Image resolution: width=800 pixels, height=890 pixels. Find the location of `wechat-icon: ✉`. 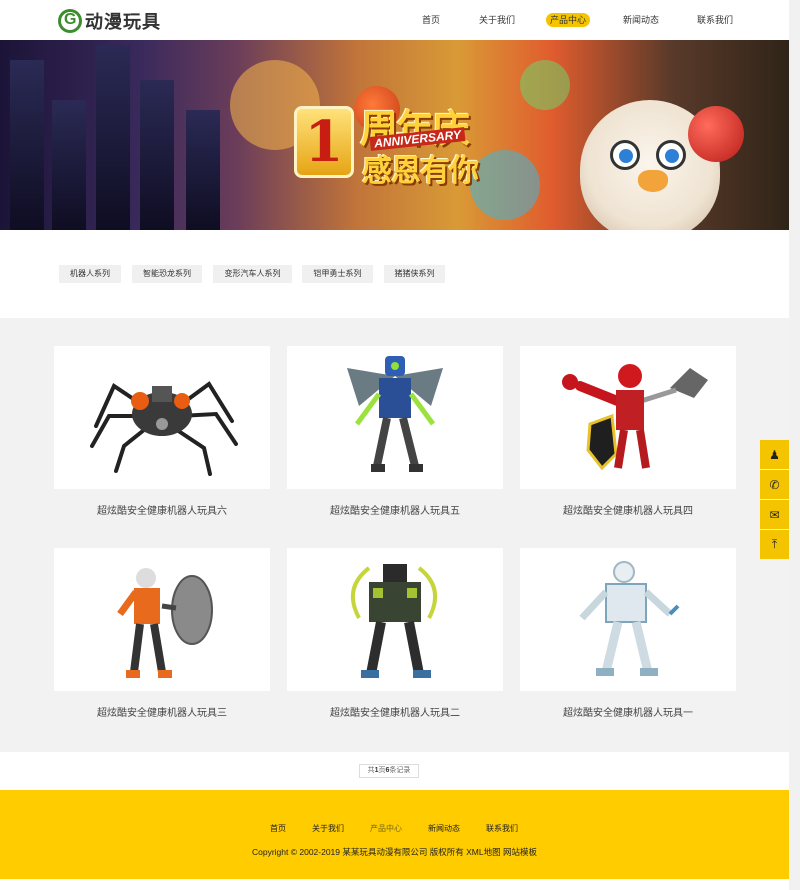

wechat-icon: ✉ is located at coordinates (774, 514).